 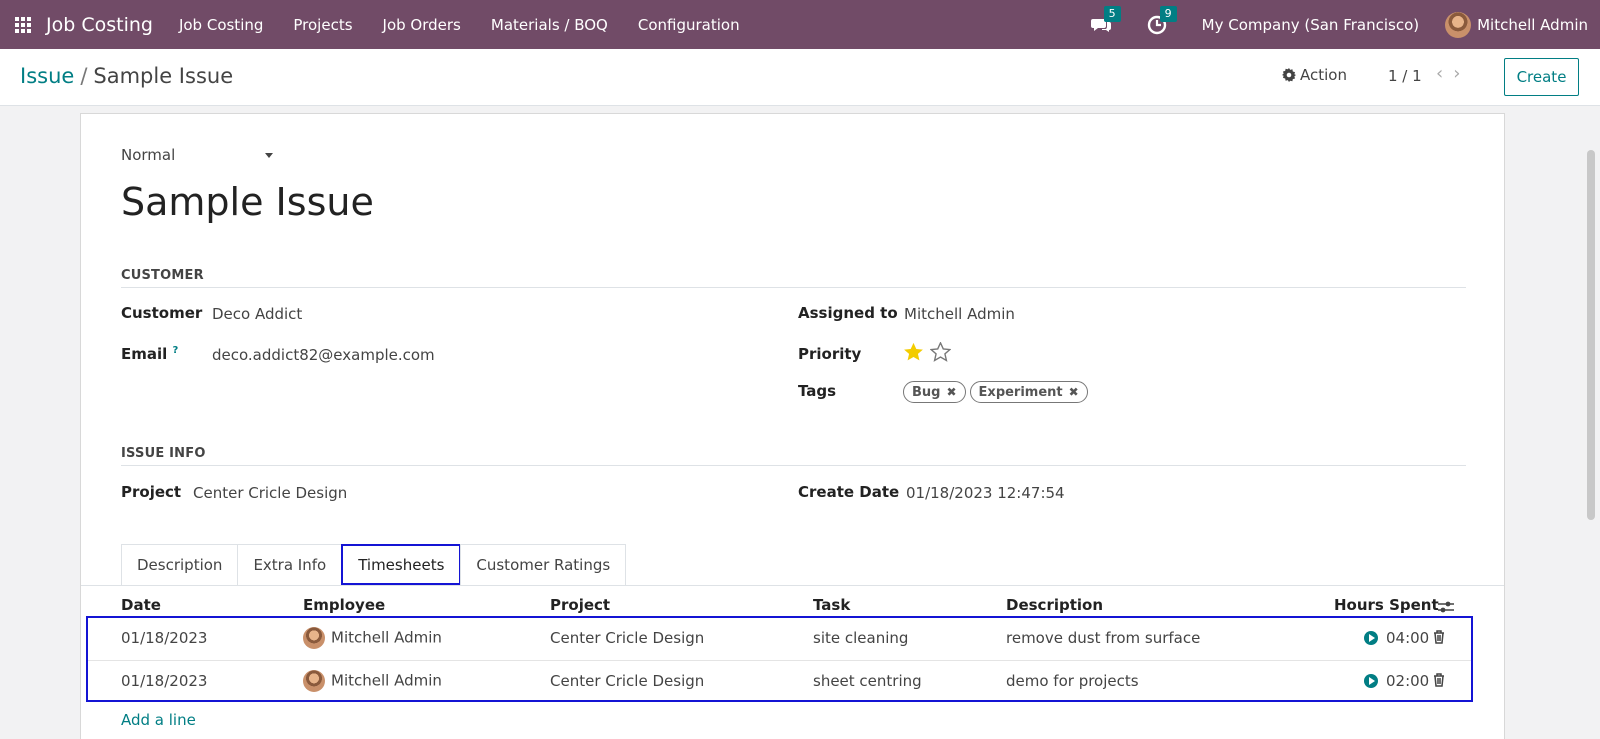 I want to click on tags-field: Bug ✖ Experiment ✖, so click(x=997, y=392).